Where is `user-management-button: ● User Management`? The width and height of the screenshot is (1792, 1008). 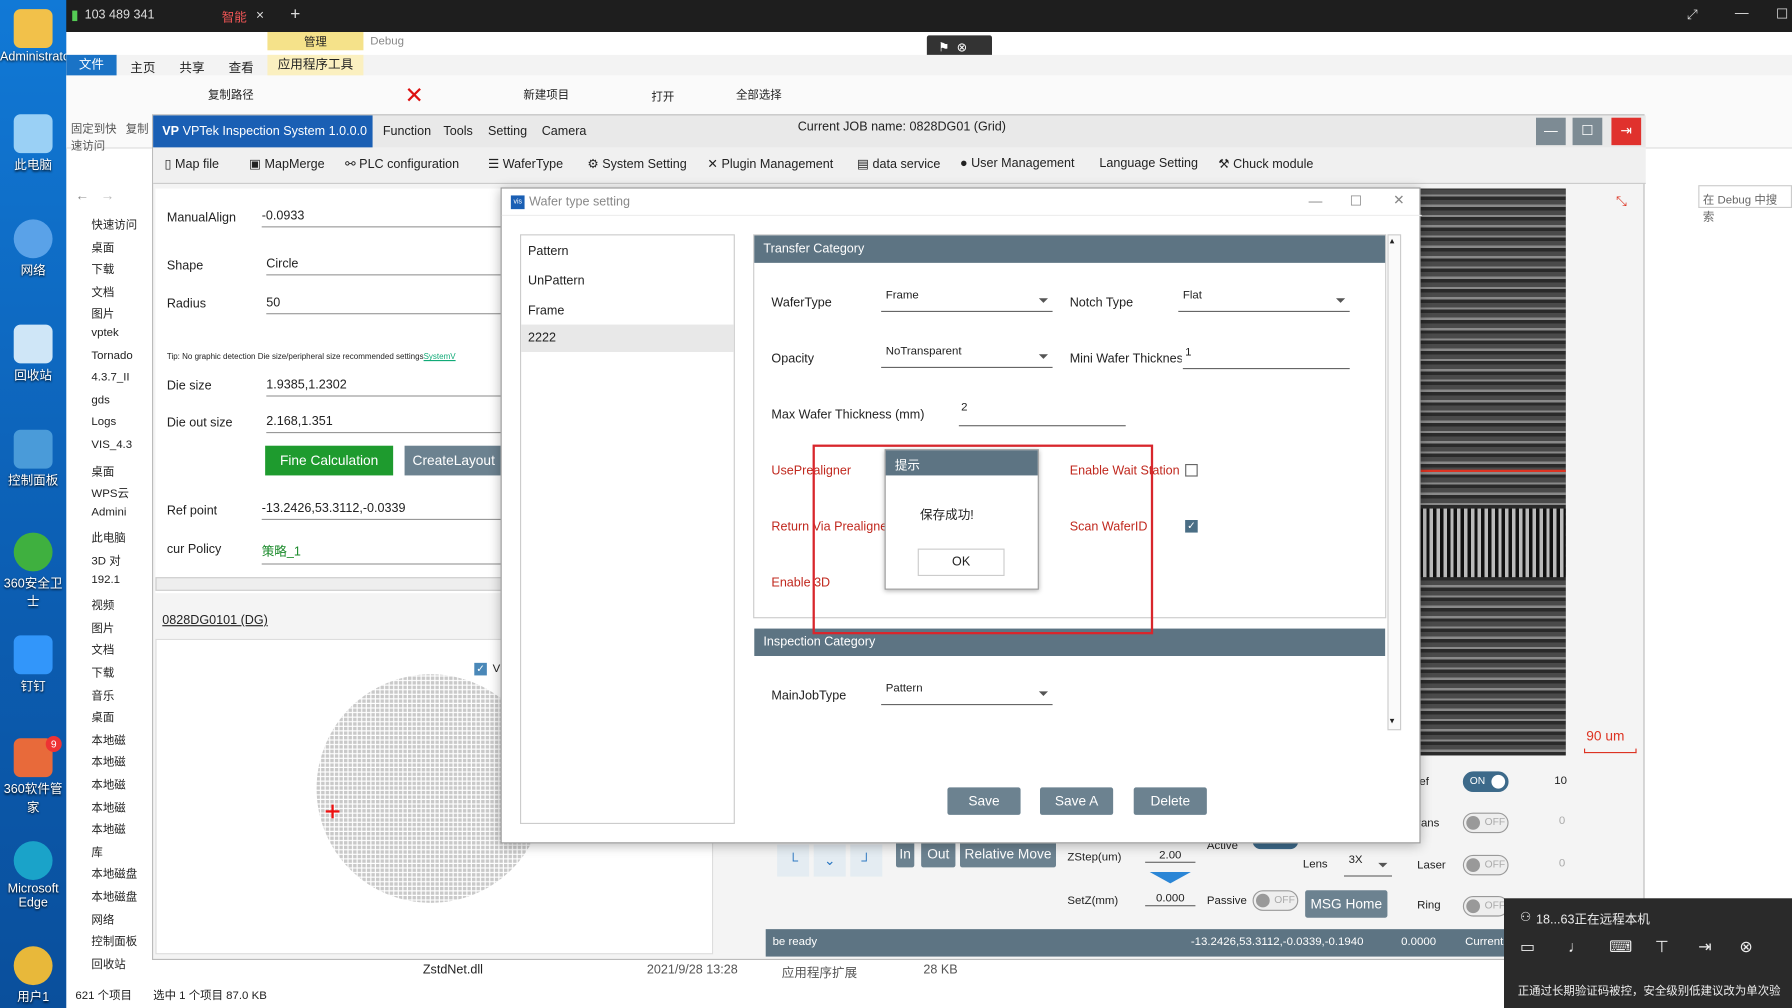
user-management-button: ● User Management is located at coordinates (1017, 164).